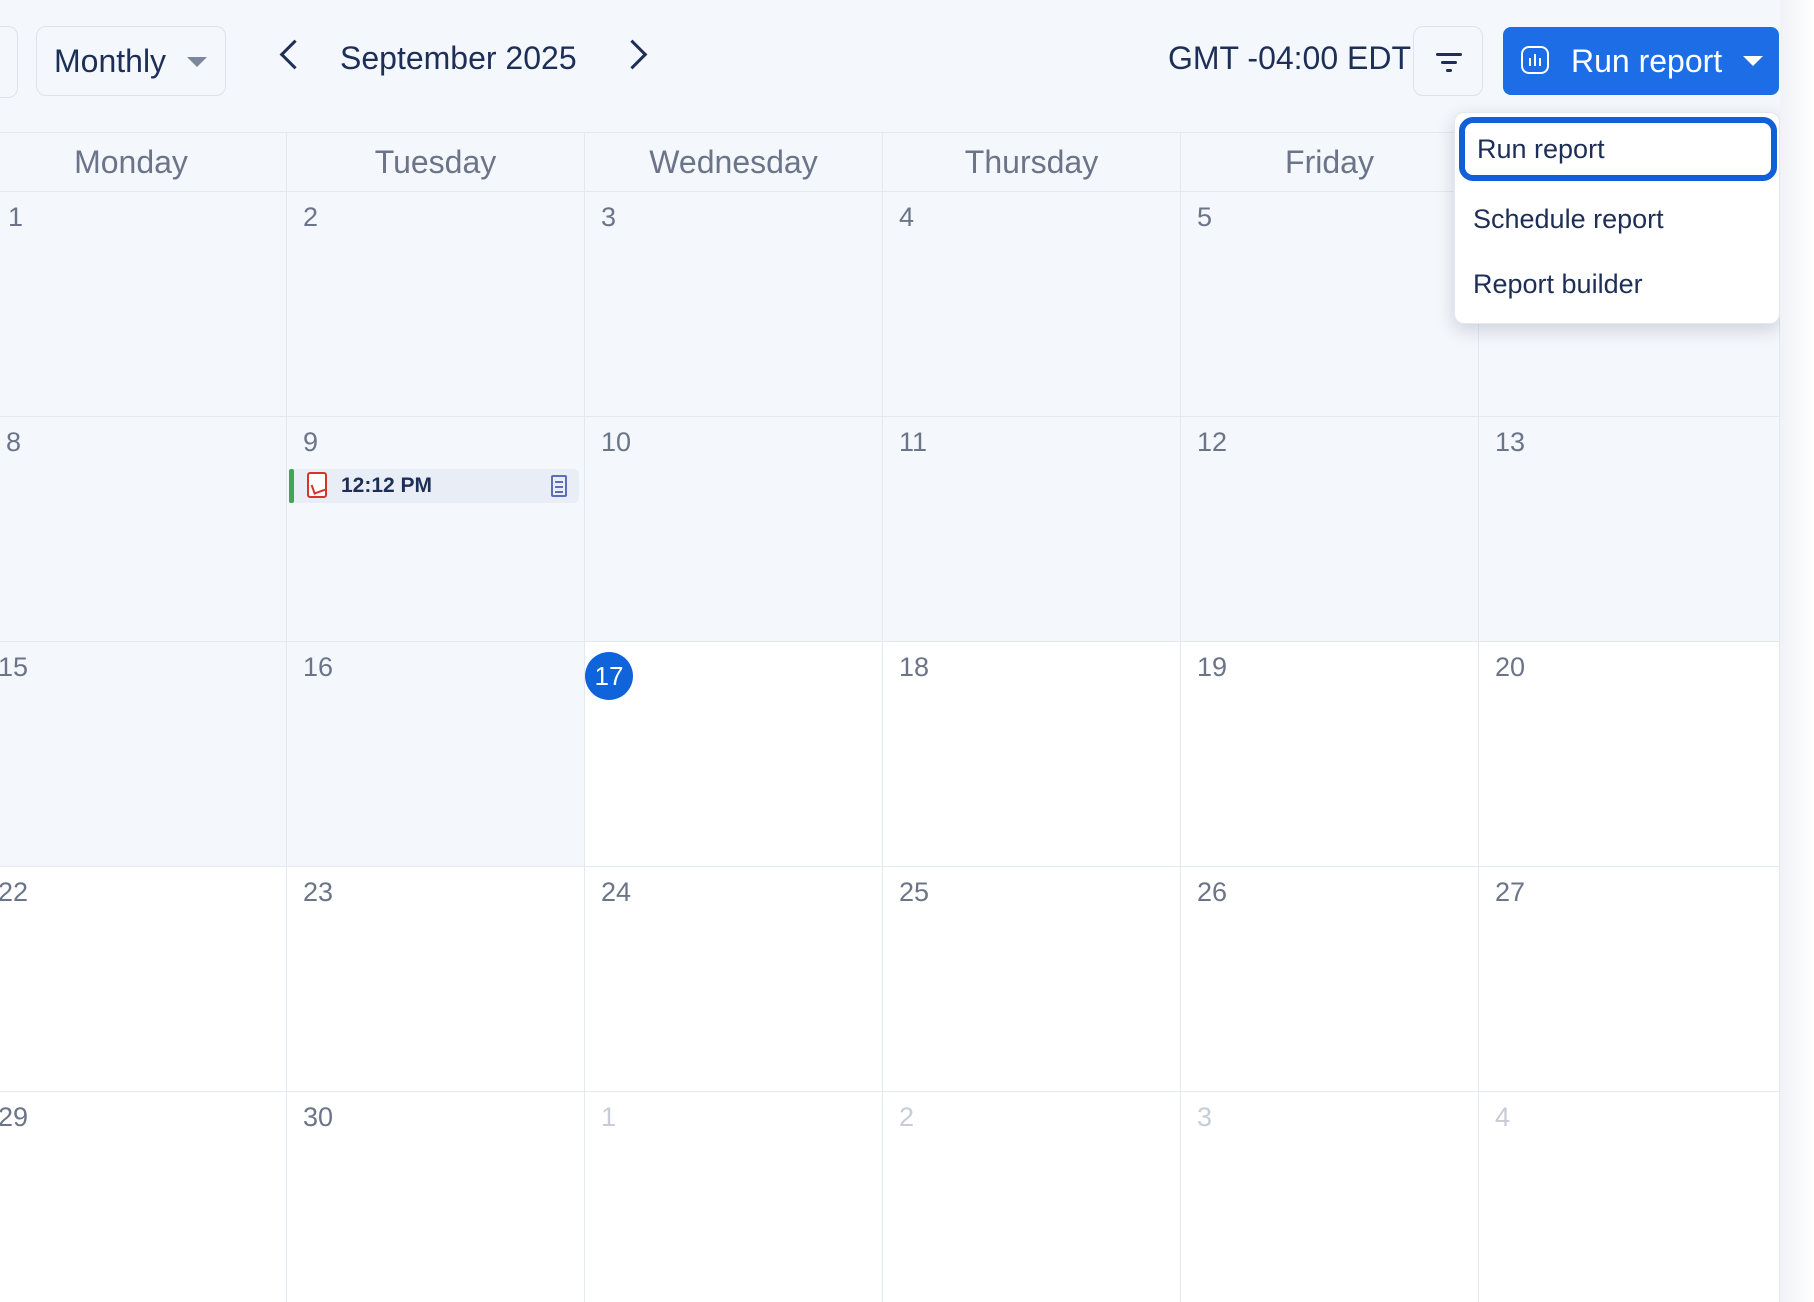 This screenshot has width=1814, height=1302. Describe the element at coordinates (1629, 979) in the screenshot. I see `day-cell: 27` at that location.